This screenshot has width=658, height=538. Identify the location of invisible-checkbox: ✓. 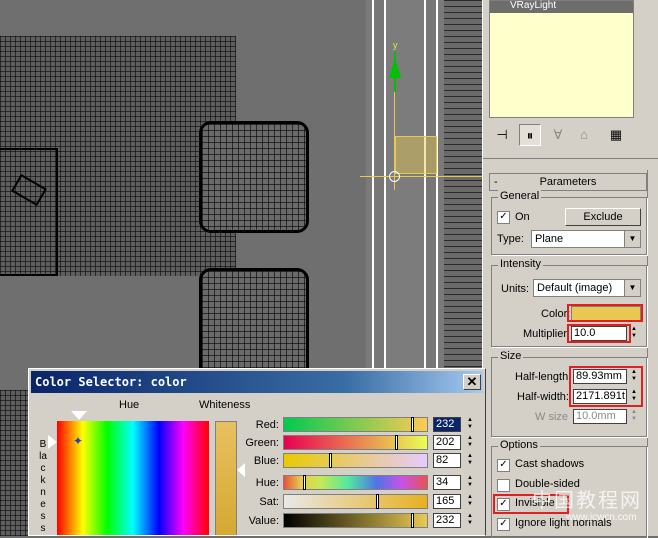
(503, 504).